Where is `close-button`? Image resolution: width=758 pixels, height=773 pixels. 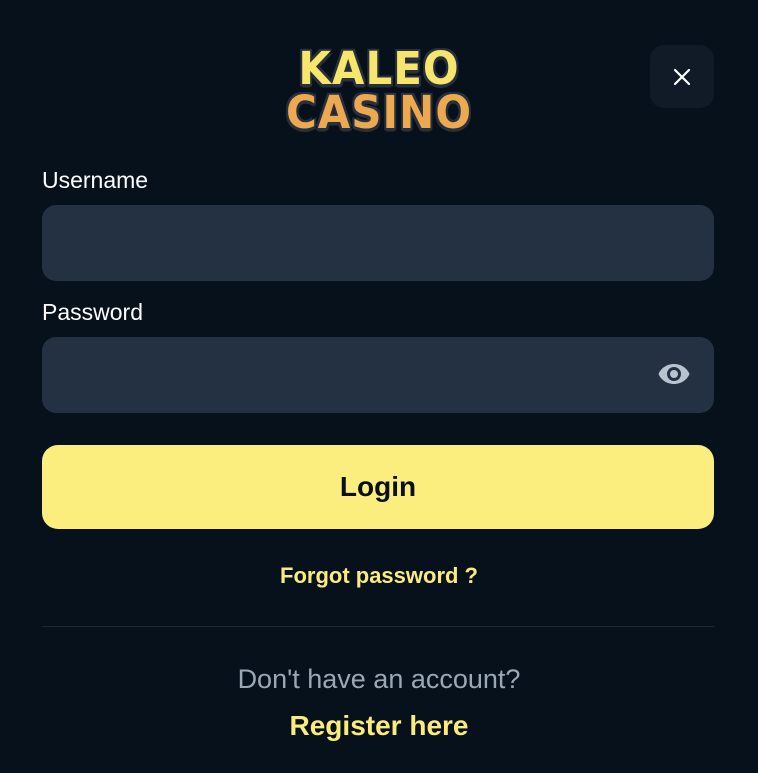 close-button is located at coordinates (682, 76).